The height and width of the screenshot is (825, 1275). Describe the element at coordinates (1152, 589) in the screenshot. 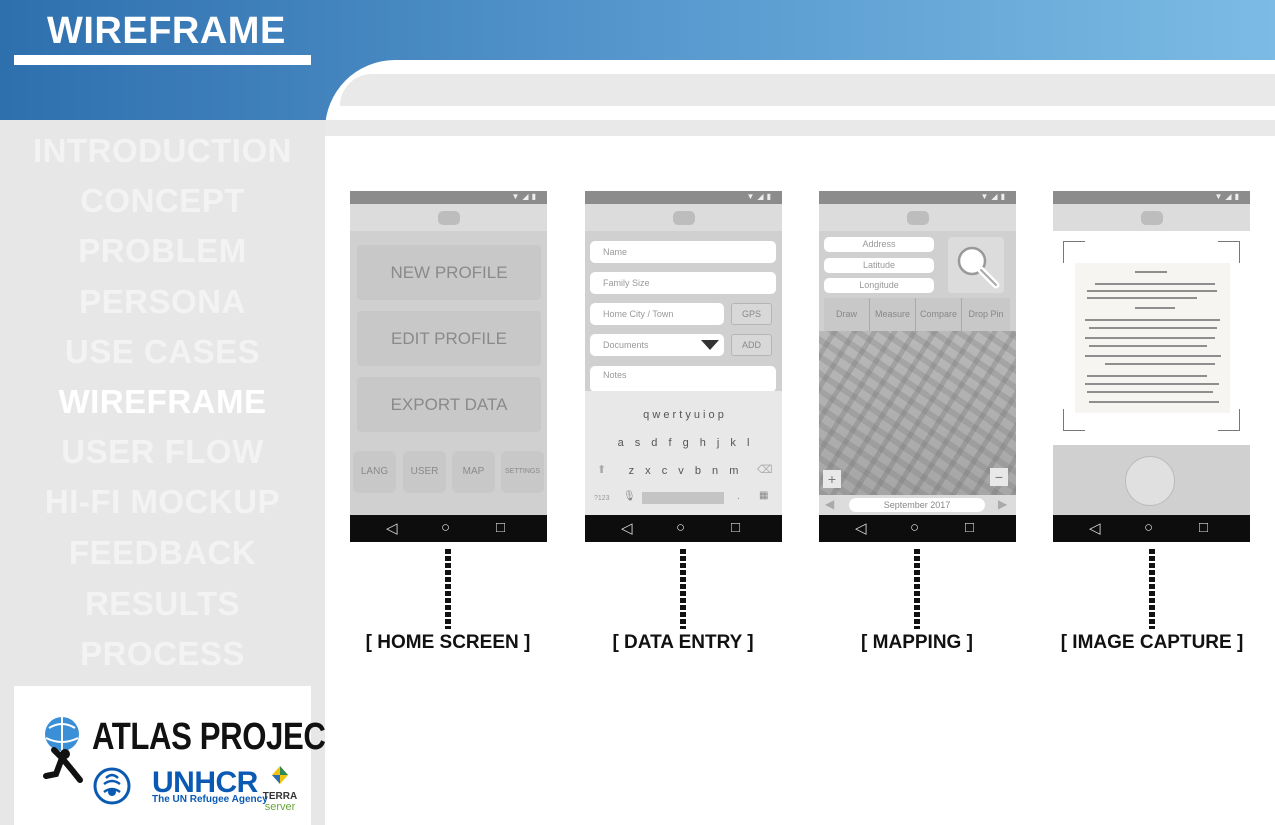

I see `connector-image-capture` at that location.